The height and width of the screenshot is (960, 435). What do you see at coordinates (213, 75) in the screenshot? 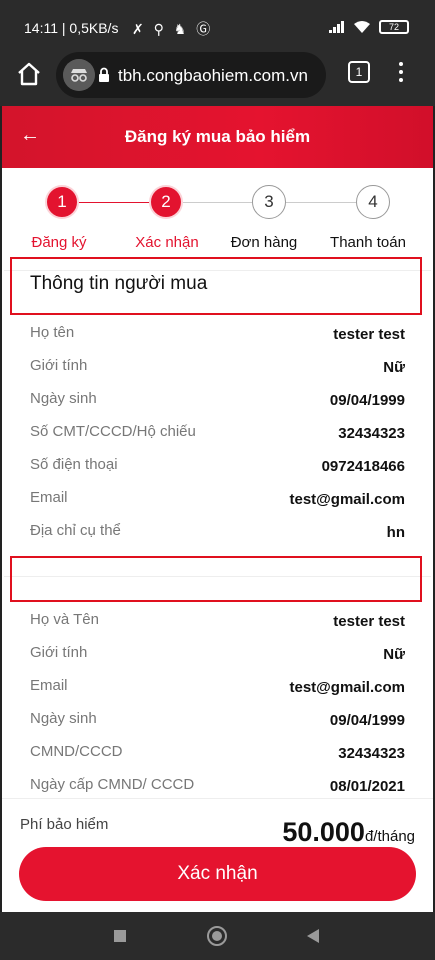
I see `url-text: tbh.congbaohiem.com.vn` at bounding box center [213, 75].